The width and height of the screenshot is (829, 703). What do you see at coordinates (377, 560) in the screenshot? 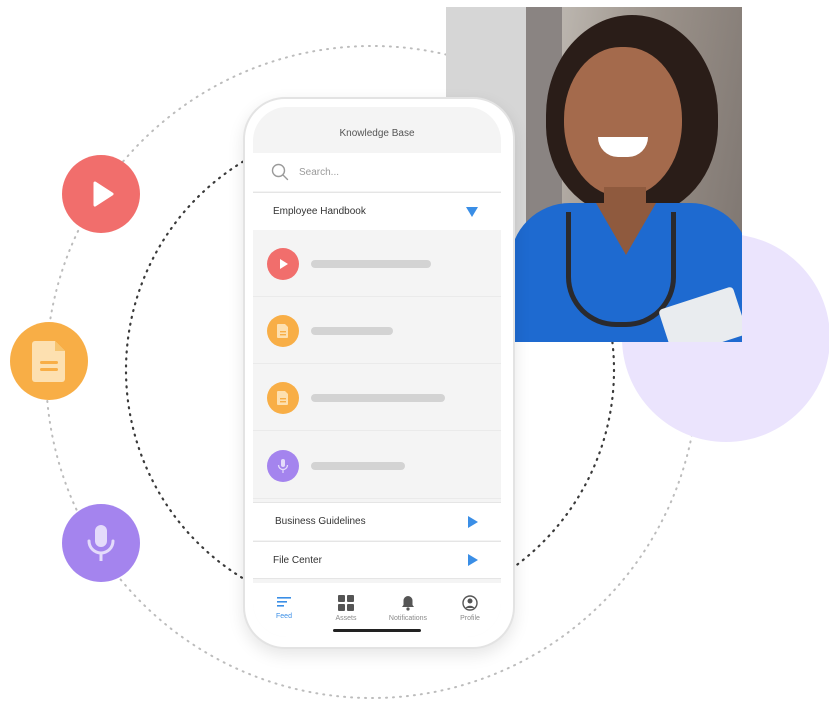
I see `section-file-center: File Center` at bounding box center [377, 560].